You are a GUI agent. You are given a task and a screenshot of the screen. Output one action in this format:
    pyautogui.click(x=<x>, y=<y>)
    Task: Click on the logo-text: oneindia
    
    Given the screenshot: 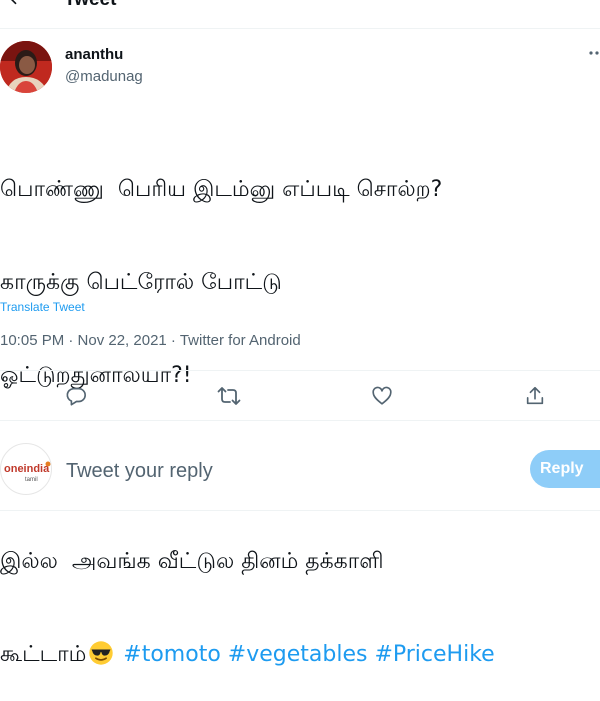 What is the action you would take?
    pyautogui.click(x=27, y=469)
    